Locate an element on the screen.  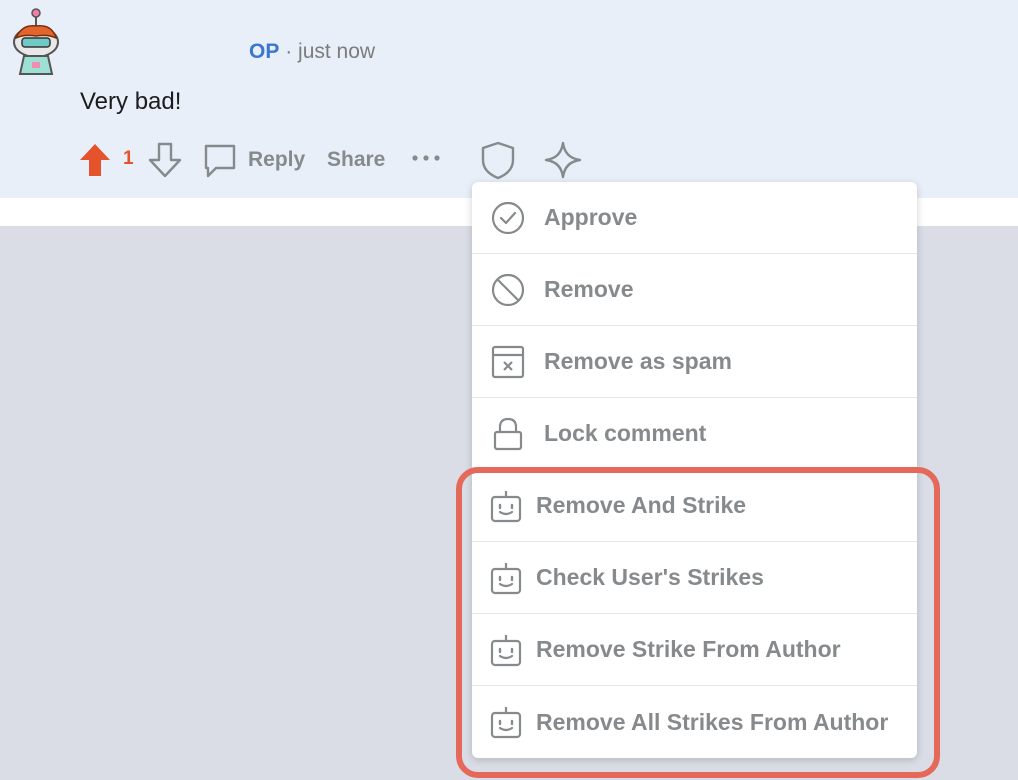
op-badge: OP is located at coordinates (264, 51).